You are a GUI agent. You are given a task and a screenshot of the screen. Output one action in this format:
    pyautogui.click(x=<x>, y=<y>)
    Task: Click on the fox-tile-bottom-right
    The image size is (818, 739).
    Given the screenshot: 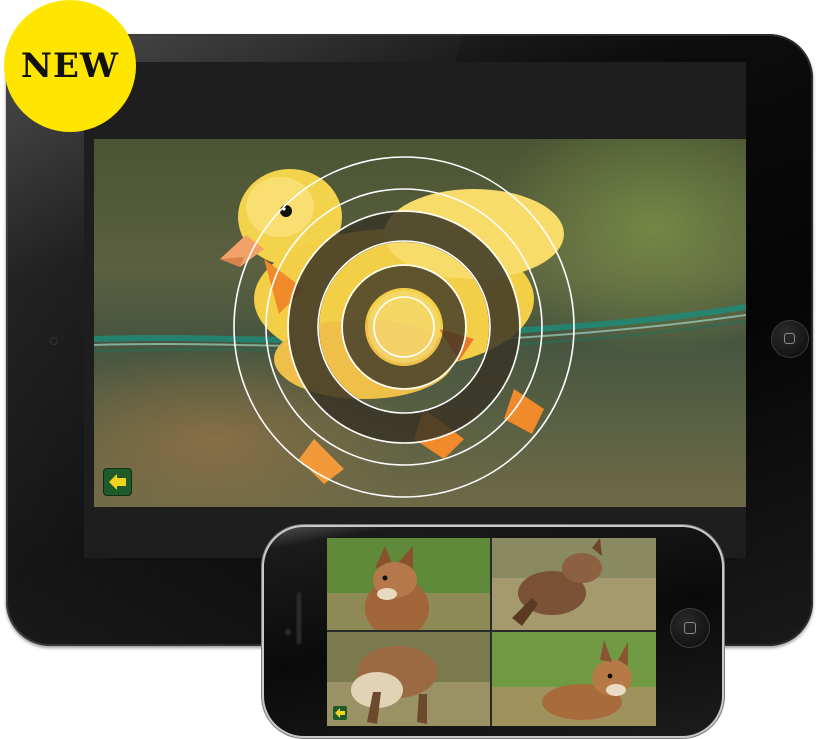 What is the action you would take?
    pyautogui.click(x=574, y=679)
    